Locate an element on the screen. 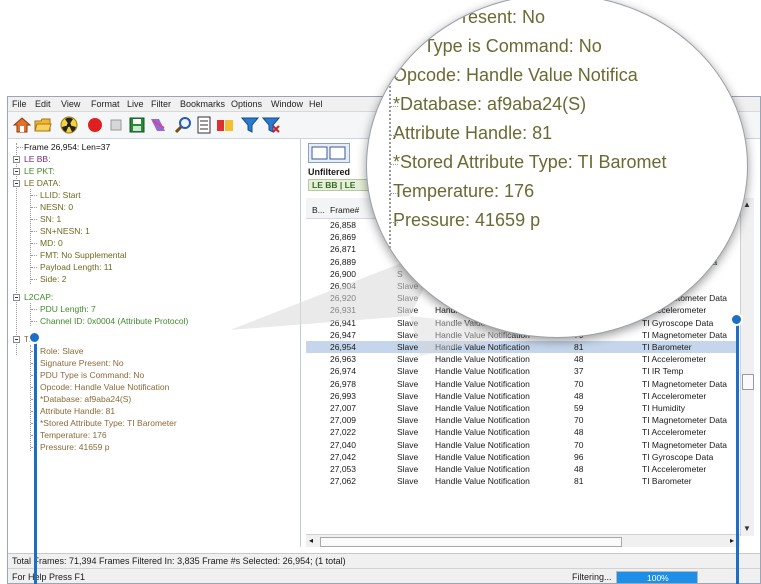 The height and width of the screenshot is (584, 761). right-pointer-line is located at coordinates (737, 452).